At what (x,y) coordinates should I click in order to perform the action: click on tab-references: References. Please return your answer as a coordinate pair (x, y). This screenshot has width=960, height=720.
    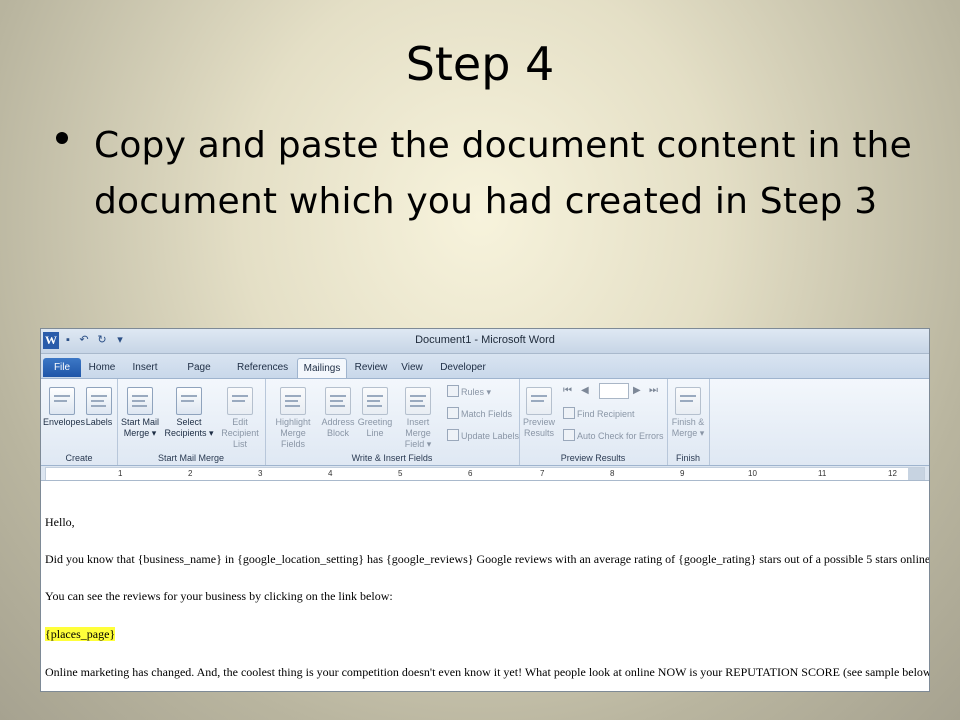
    Looking at the image, I should click on (262, 367).